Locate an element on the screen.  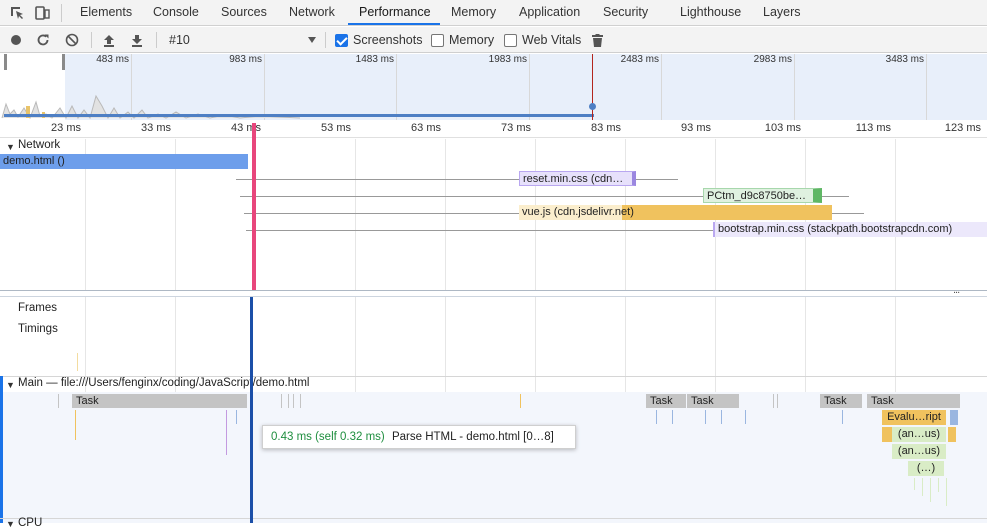
ruler-tick: 113 ms is located at coordinates (873, 128).